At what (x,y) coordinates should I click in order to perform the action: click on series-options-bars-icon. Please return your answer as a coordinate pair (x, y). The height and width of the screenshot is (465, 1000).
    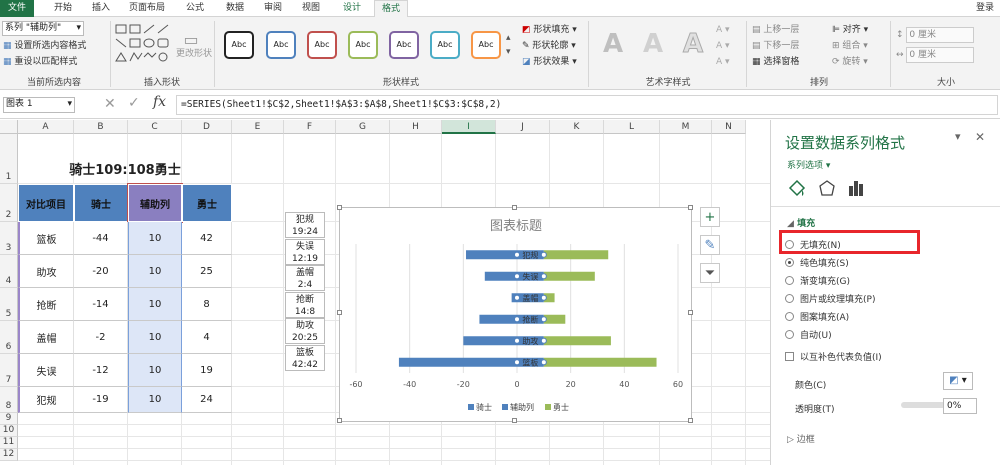
    Looking at the image, I should click on (856, 188).